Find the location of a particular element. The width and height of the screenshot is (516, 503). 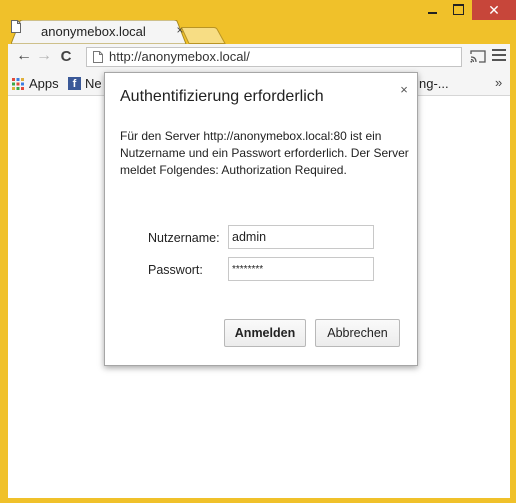

bookmark-apps: Apps is located at coordinates (44, 83).